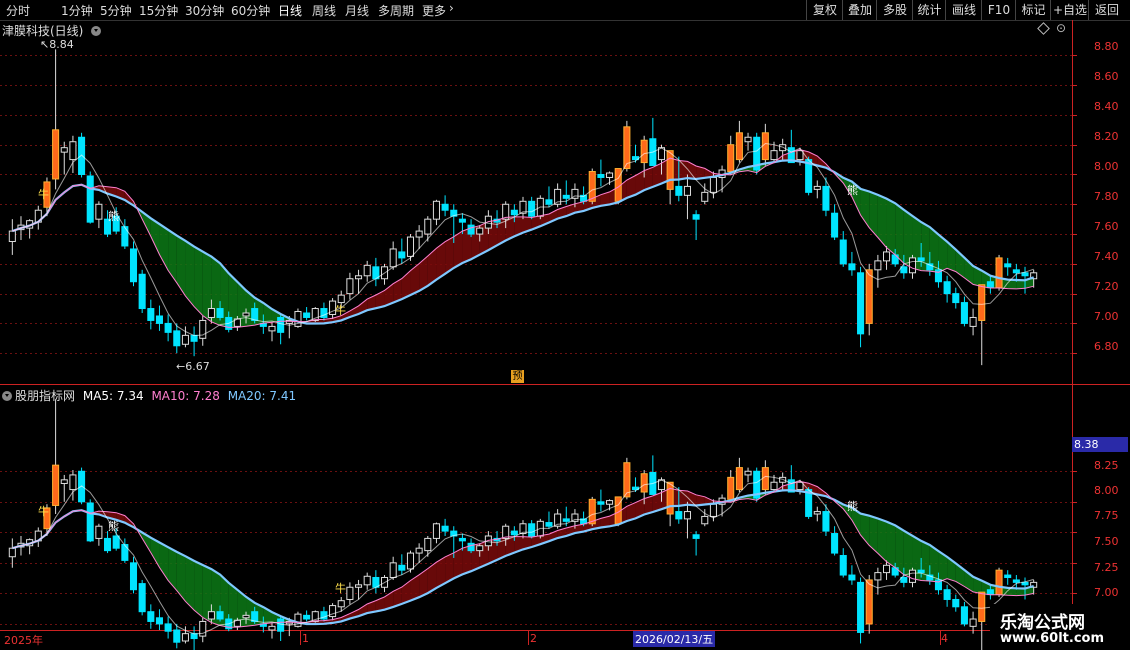 The image size is (1130, 650). I want to click on y-tick-main: 7.40, so click(1106, 256).